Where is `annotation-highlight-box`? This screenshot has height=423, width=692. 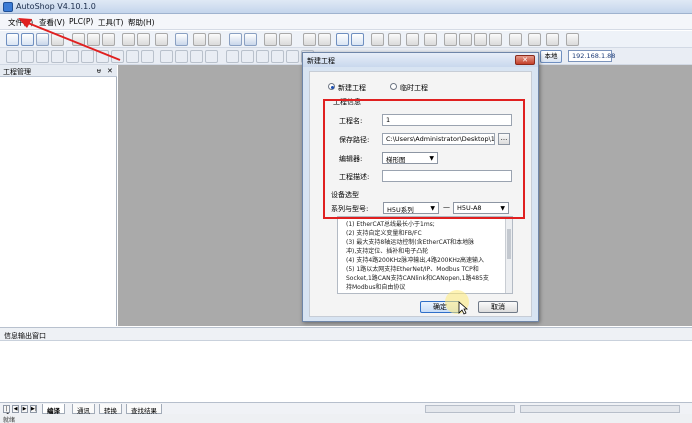 annotation-highlight-box is located at coordinates (424, 159).